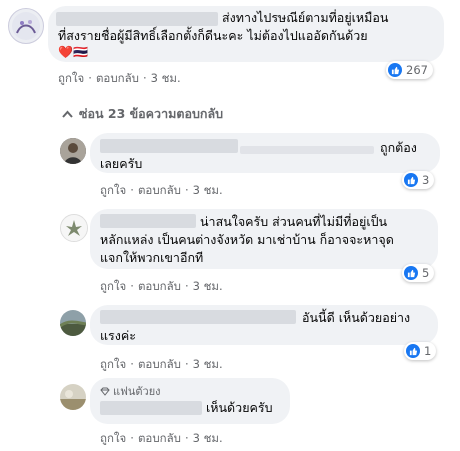  What do you see at coordinates (67, 113) in the screenshot?
I see `chevron-up-icon` at bounding box center [67, 113].